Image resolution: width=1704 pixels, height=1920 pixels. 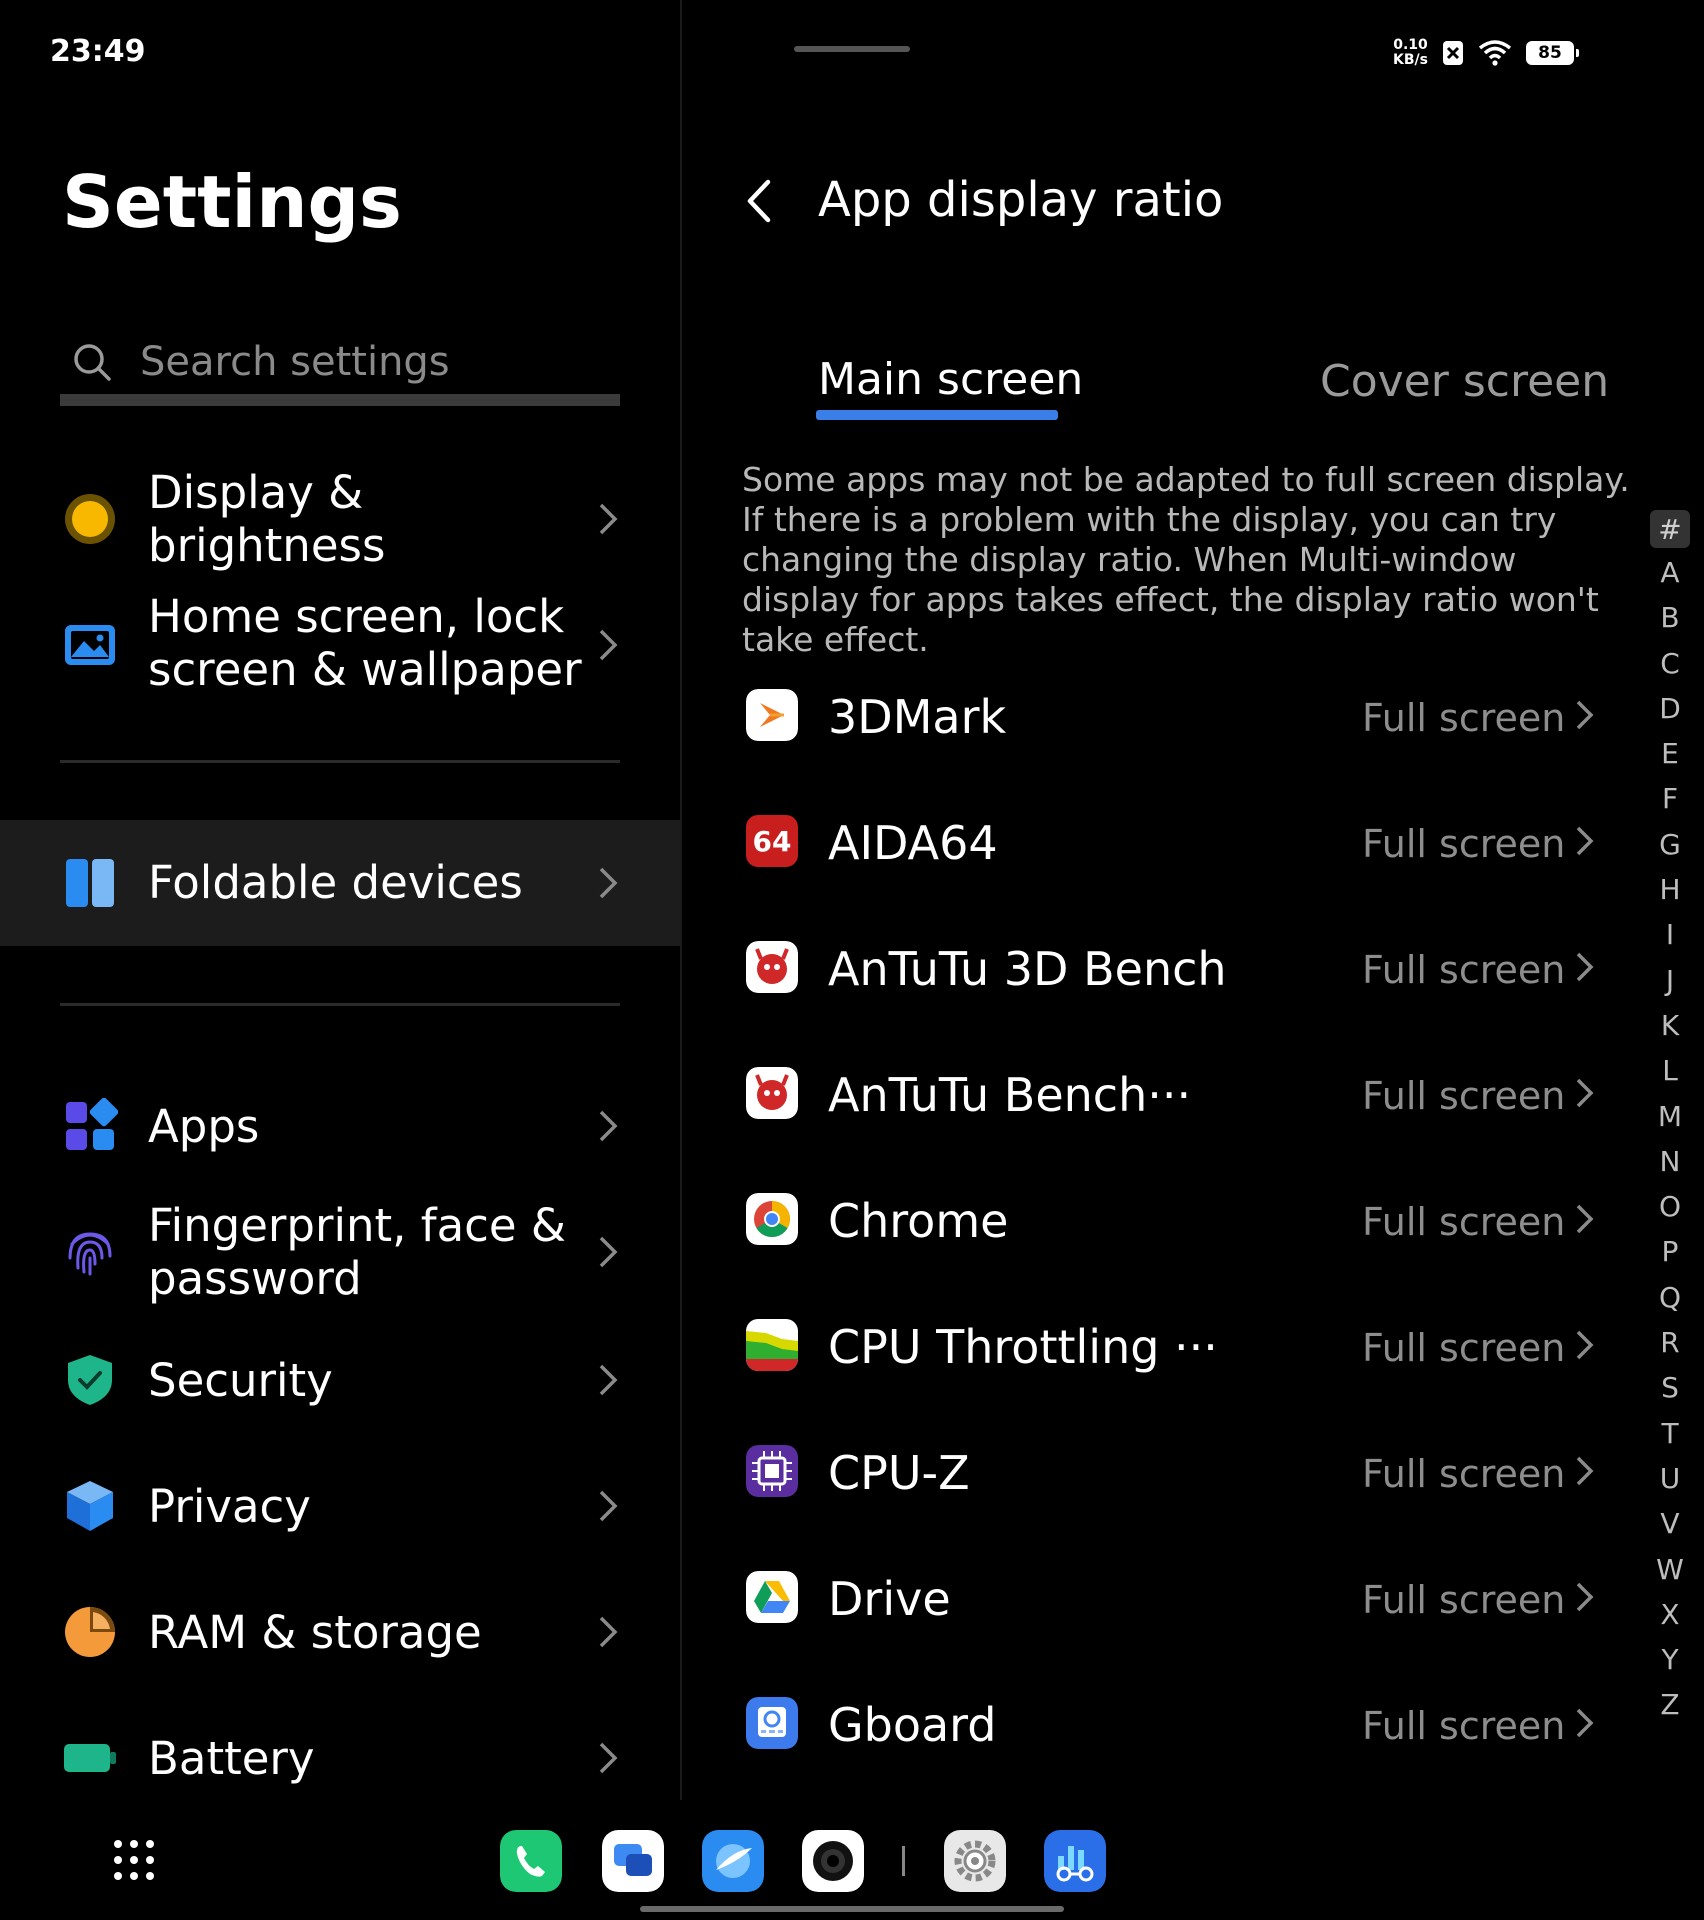 What do you see at coordinates (1670, 529) in the screenshot?
I see `alpha-index-hash: #` at bounding box center [1670, 529].